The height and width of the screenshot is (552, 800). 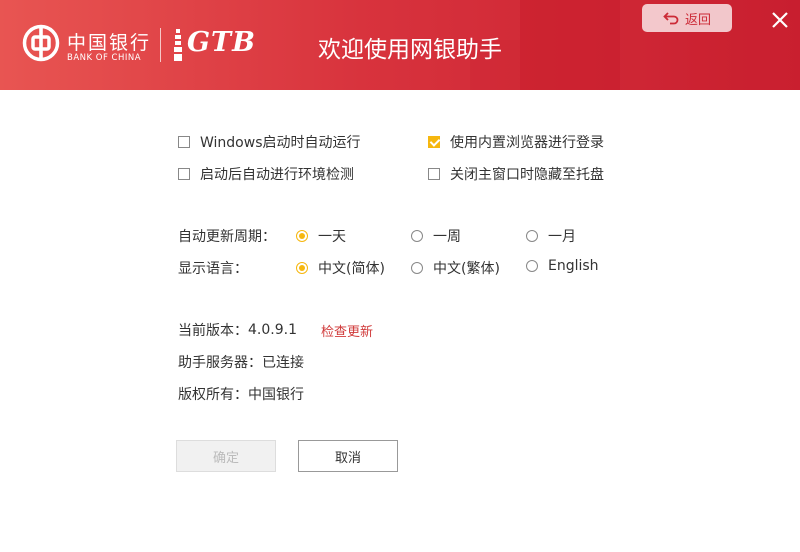 I want to click on startup-auto-run-label: Windows启动时自动运行, so click(x=280, y=143).